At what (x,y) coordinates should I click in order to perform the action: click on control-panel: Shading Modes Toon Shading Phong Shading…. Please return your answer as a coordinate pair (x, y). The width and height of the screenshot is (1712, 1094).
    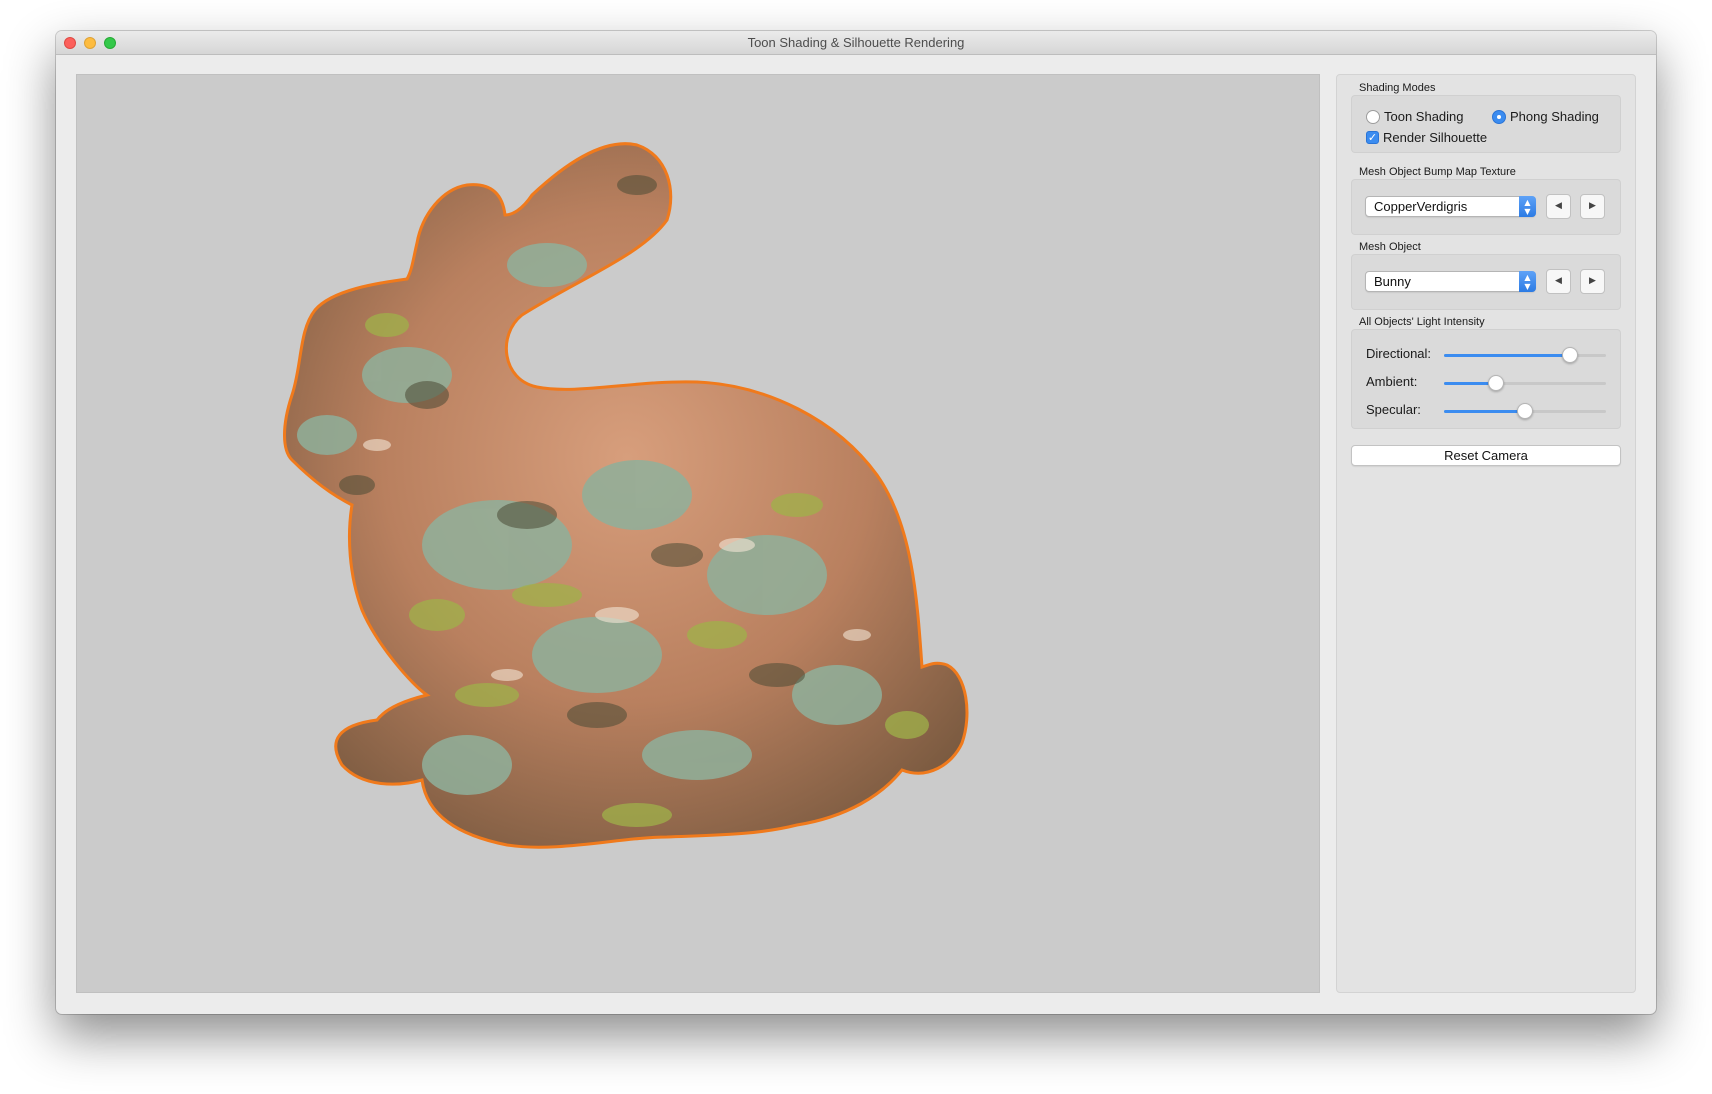
    Looking at the image, I should click on (1486, 533).